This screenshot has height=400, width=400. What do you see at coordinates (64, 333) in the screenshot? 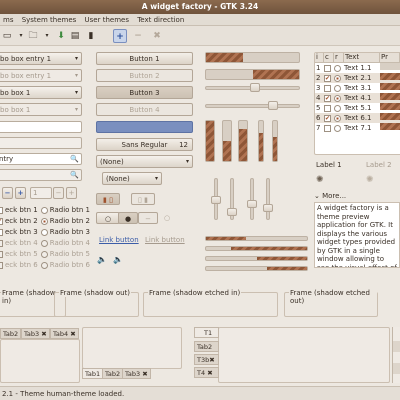
I see `tab-4: Tab4 ✖` at bounding box center [64, 333].